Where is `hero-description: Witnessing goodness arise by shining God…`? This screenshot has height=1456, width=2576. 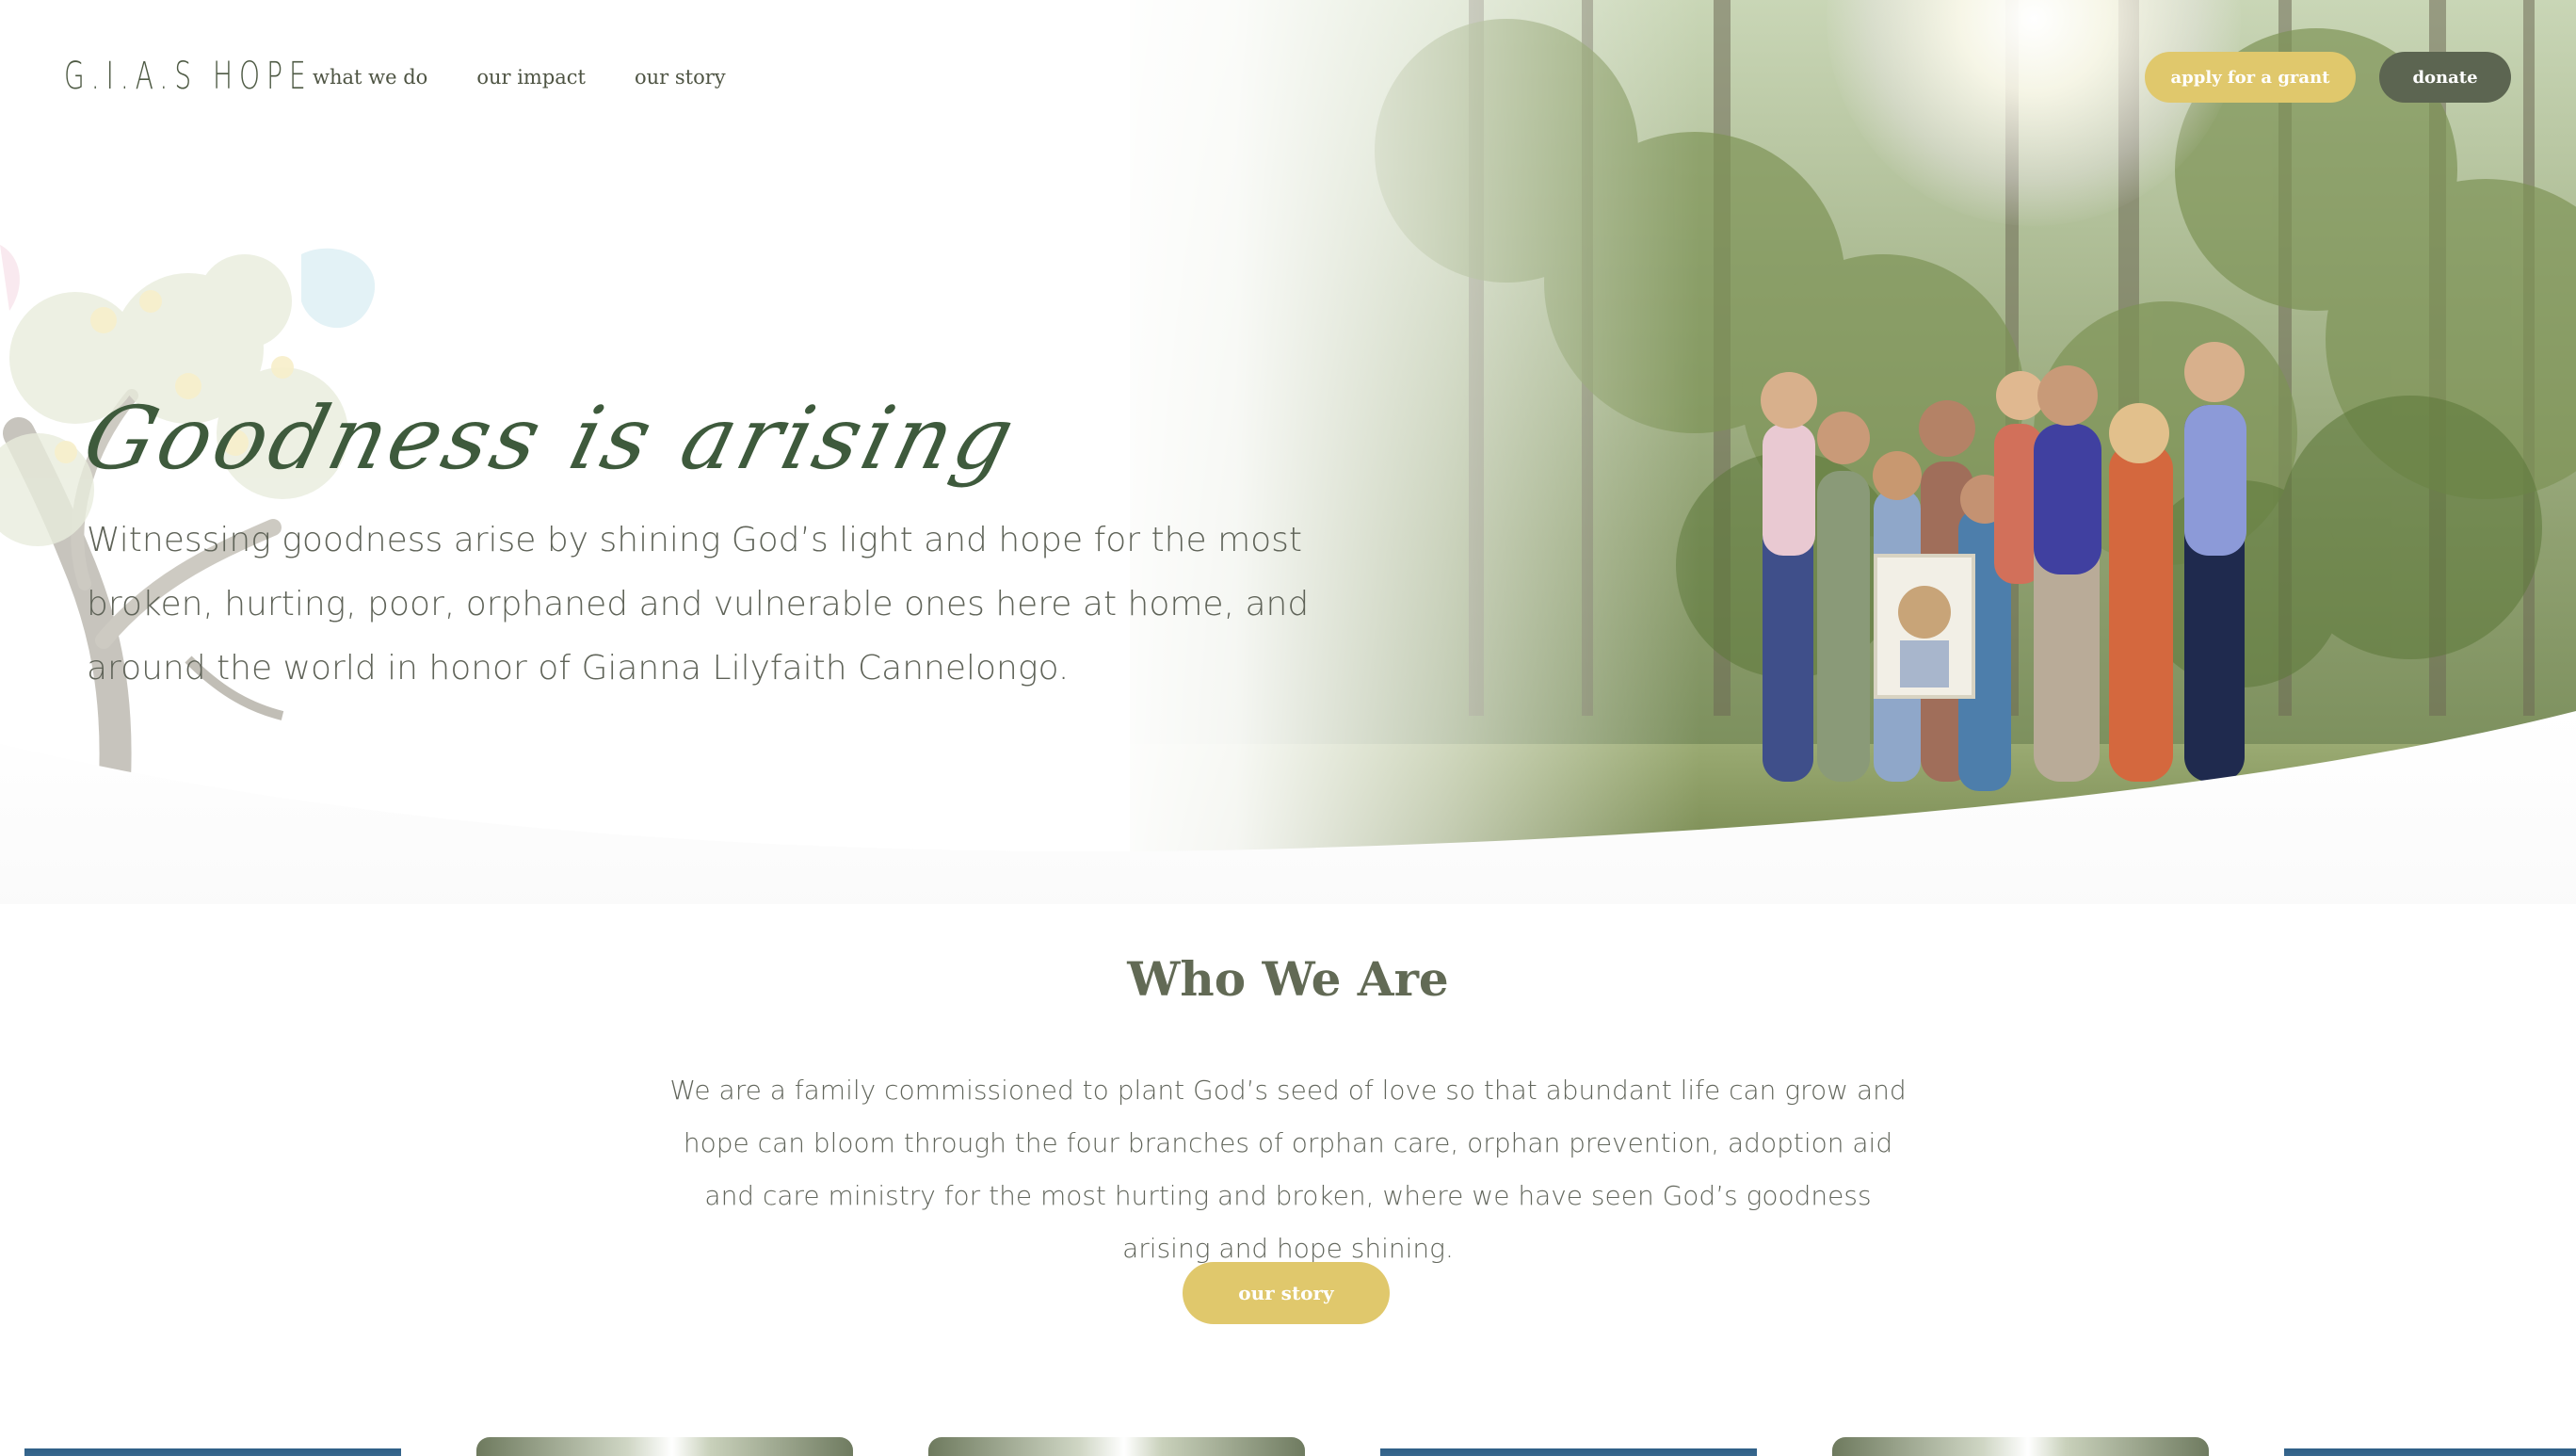
hero-description: Witnessing goodness arise by shining God… is located at coordinates (698, 604).